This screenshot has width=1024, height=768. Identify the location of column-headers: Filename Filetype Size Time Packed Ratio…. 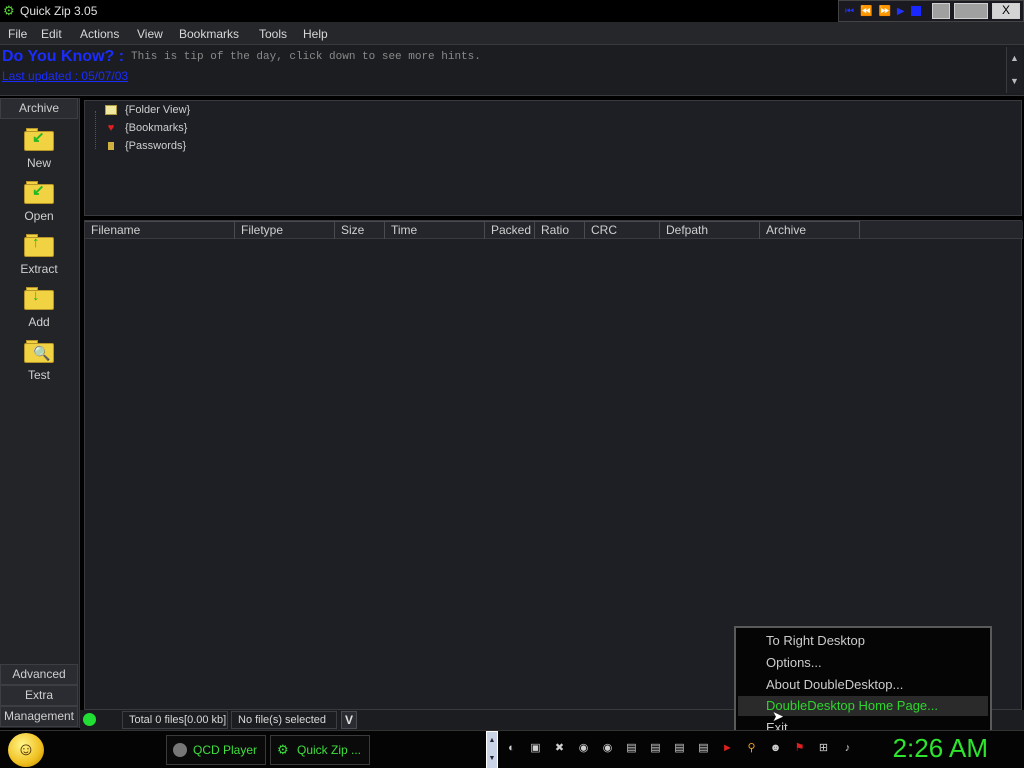
(554, 230).